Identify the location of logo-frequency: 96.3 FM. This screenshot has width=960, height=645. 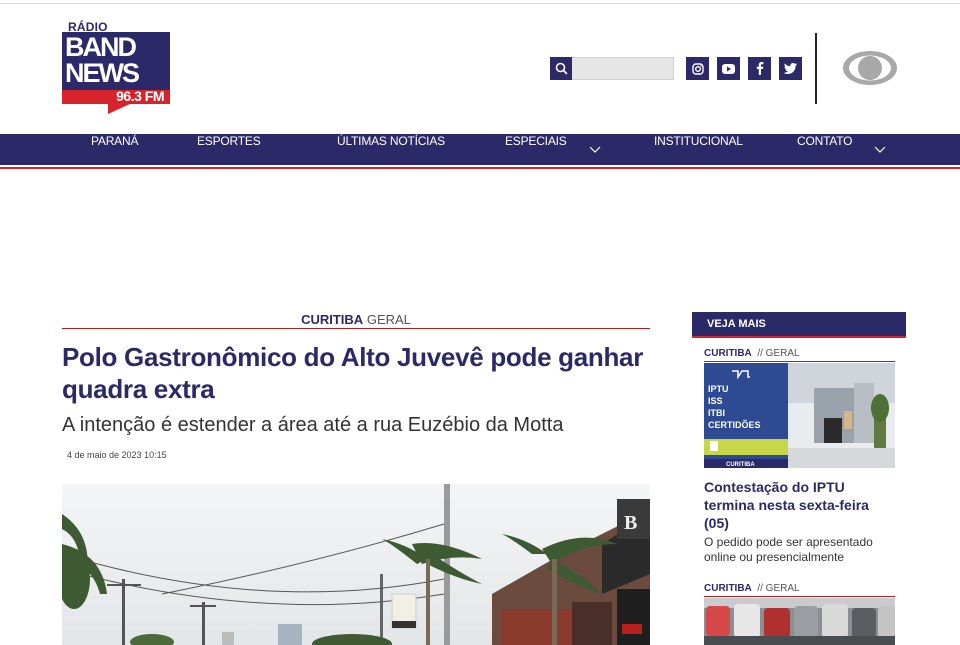
(140, 96).